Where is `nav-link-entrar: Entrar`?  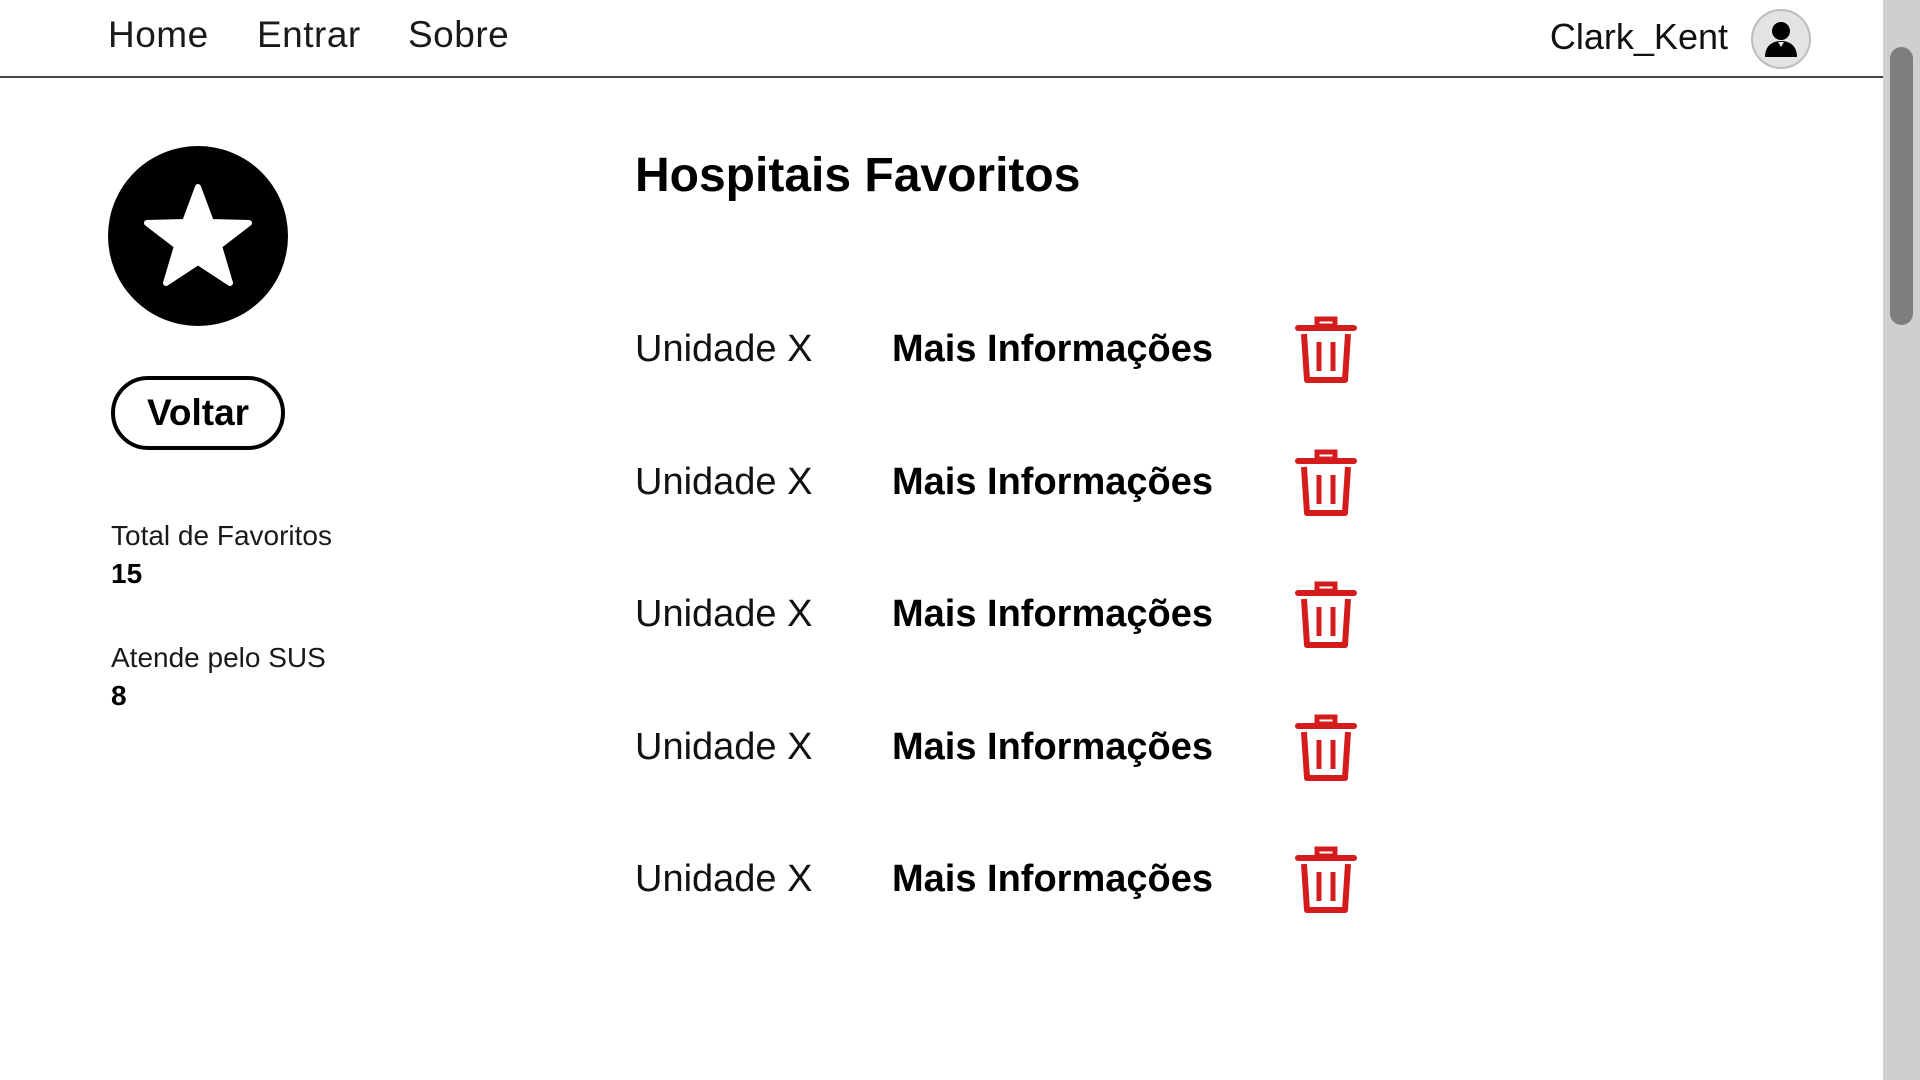
nav-link-entrar: Entrar is located at coordinates (309, 35).